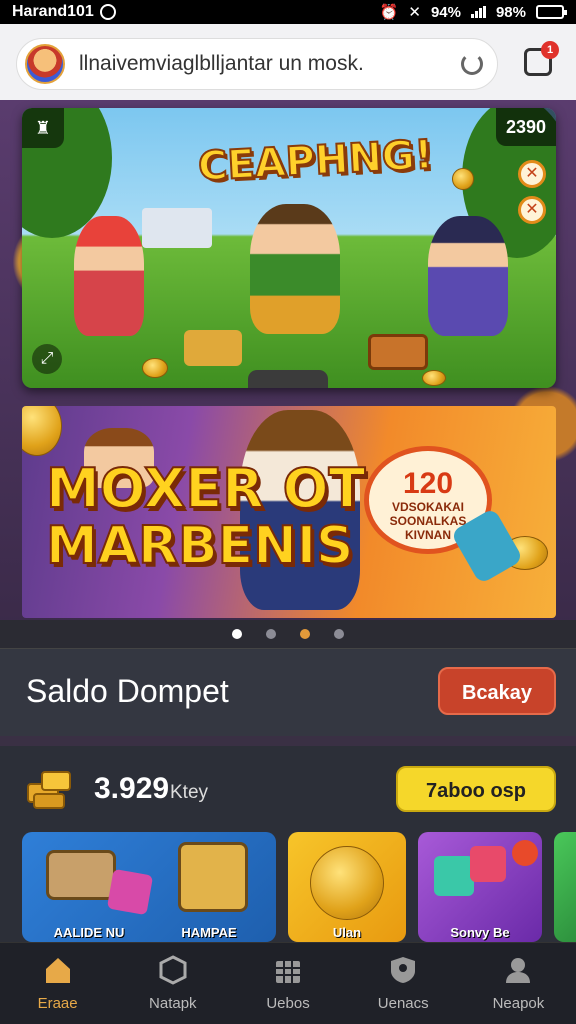  What do you see at coordinates (565, 887) in the screenshot?
I see `category-card-more` at bounding box center [565, 887].